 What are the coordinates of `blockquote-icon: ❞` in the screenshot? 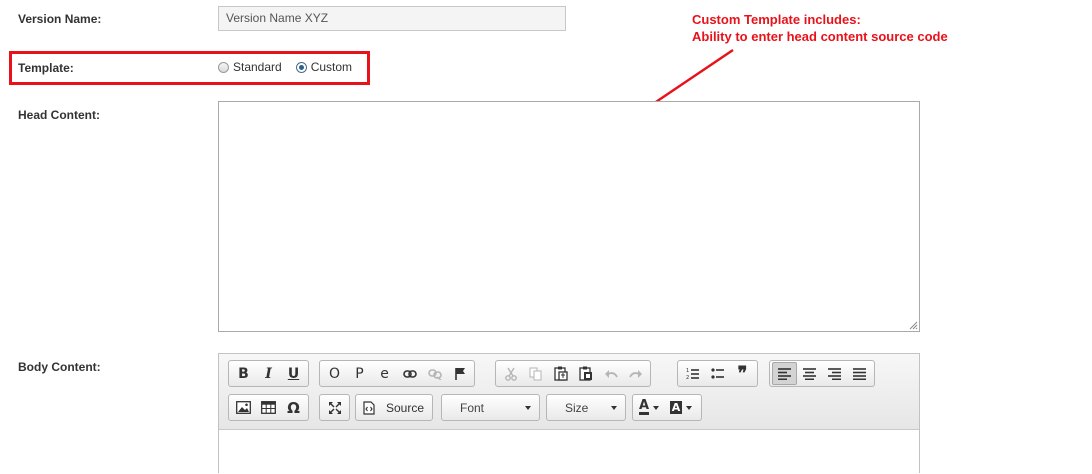 It's located at (742, 373).